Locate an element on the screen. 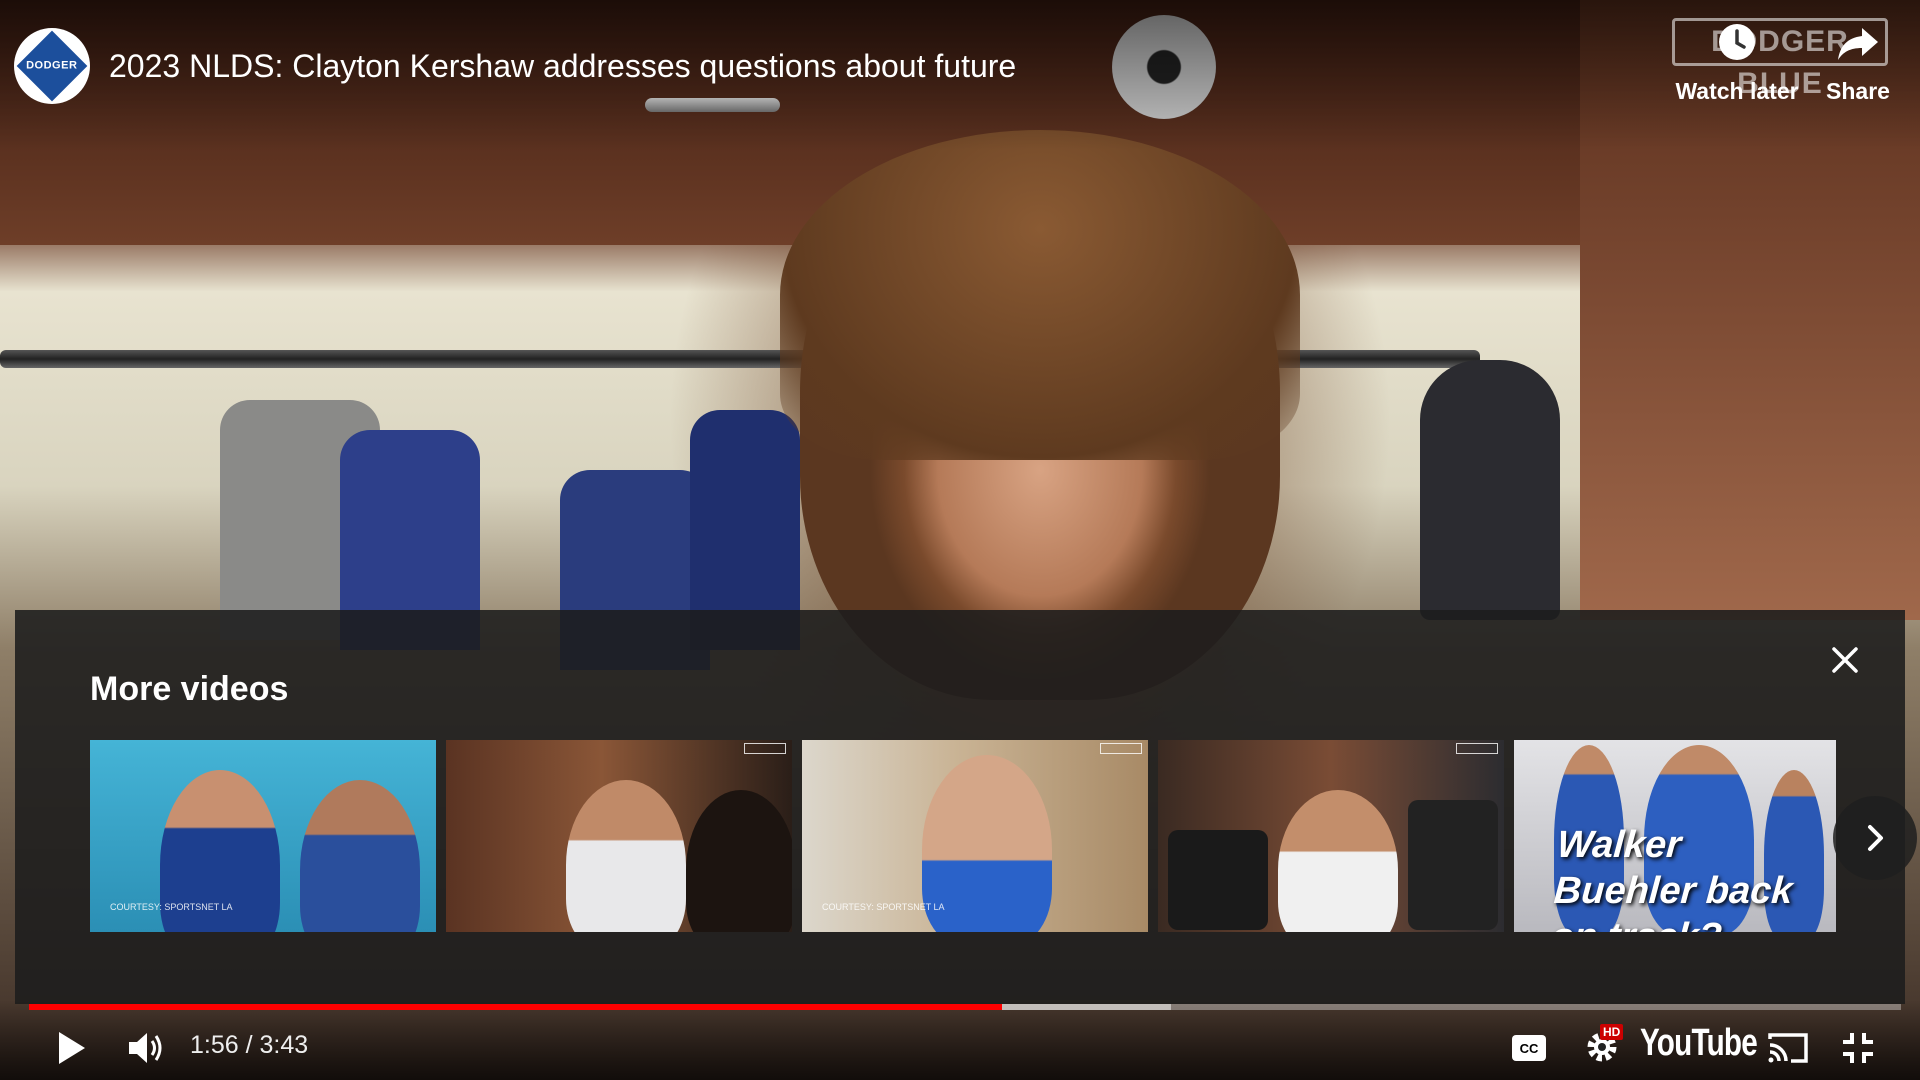 Image resolution: width=1920 pixels, height=1080 pixels. play-button is located at coordinates (72, 1048).